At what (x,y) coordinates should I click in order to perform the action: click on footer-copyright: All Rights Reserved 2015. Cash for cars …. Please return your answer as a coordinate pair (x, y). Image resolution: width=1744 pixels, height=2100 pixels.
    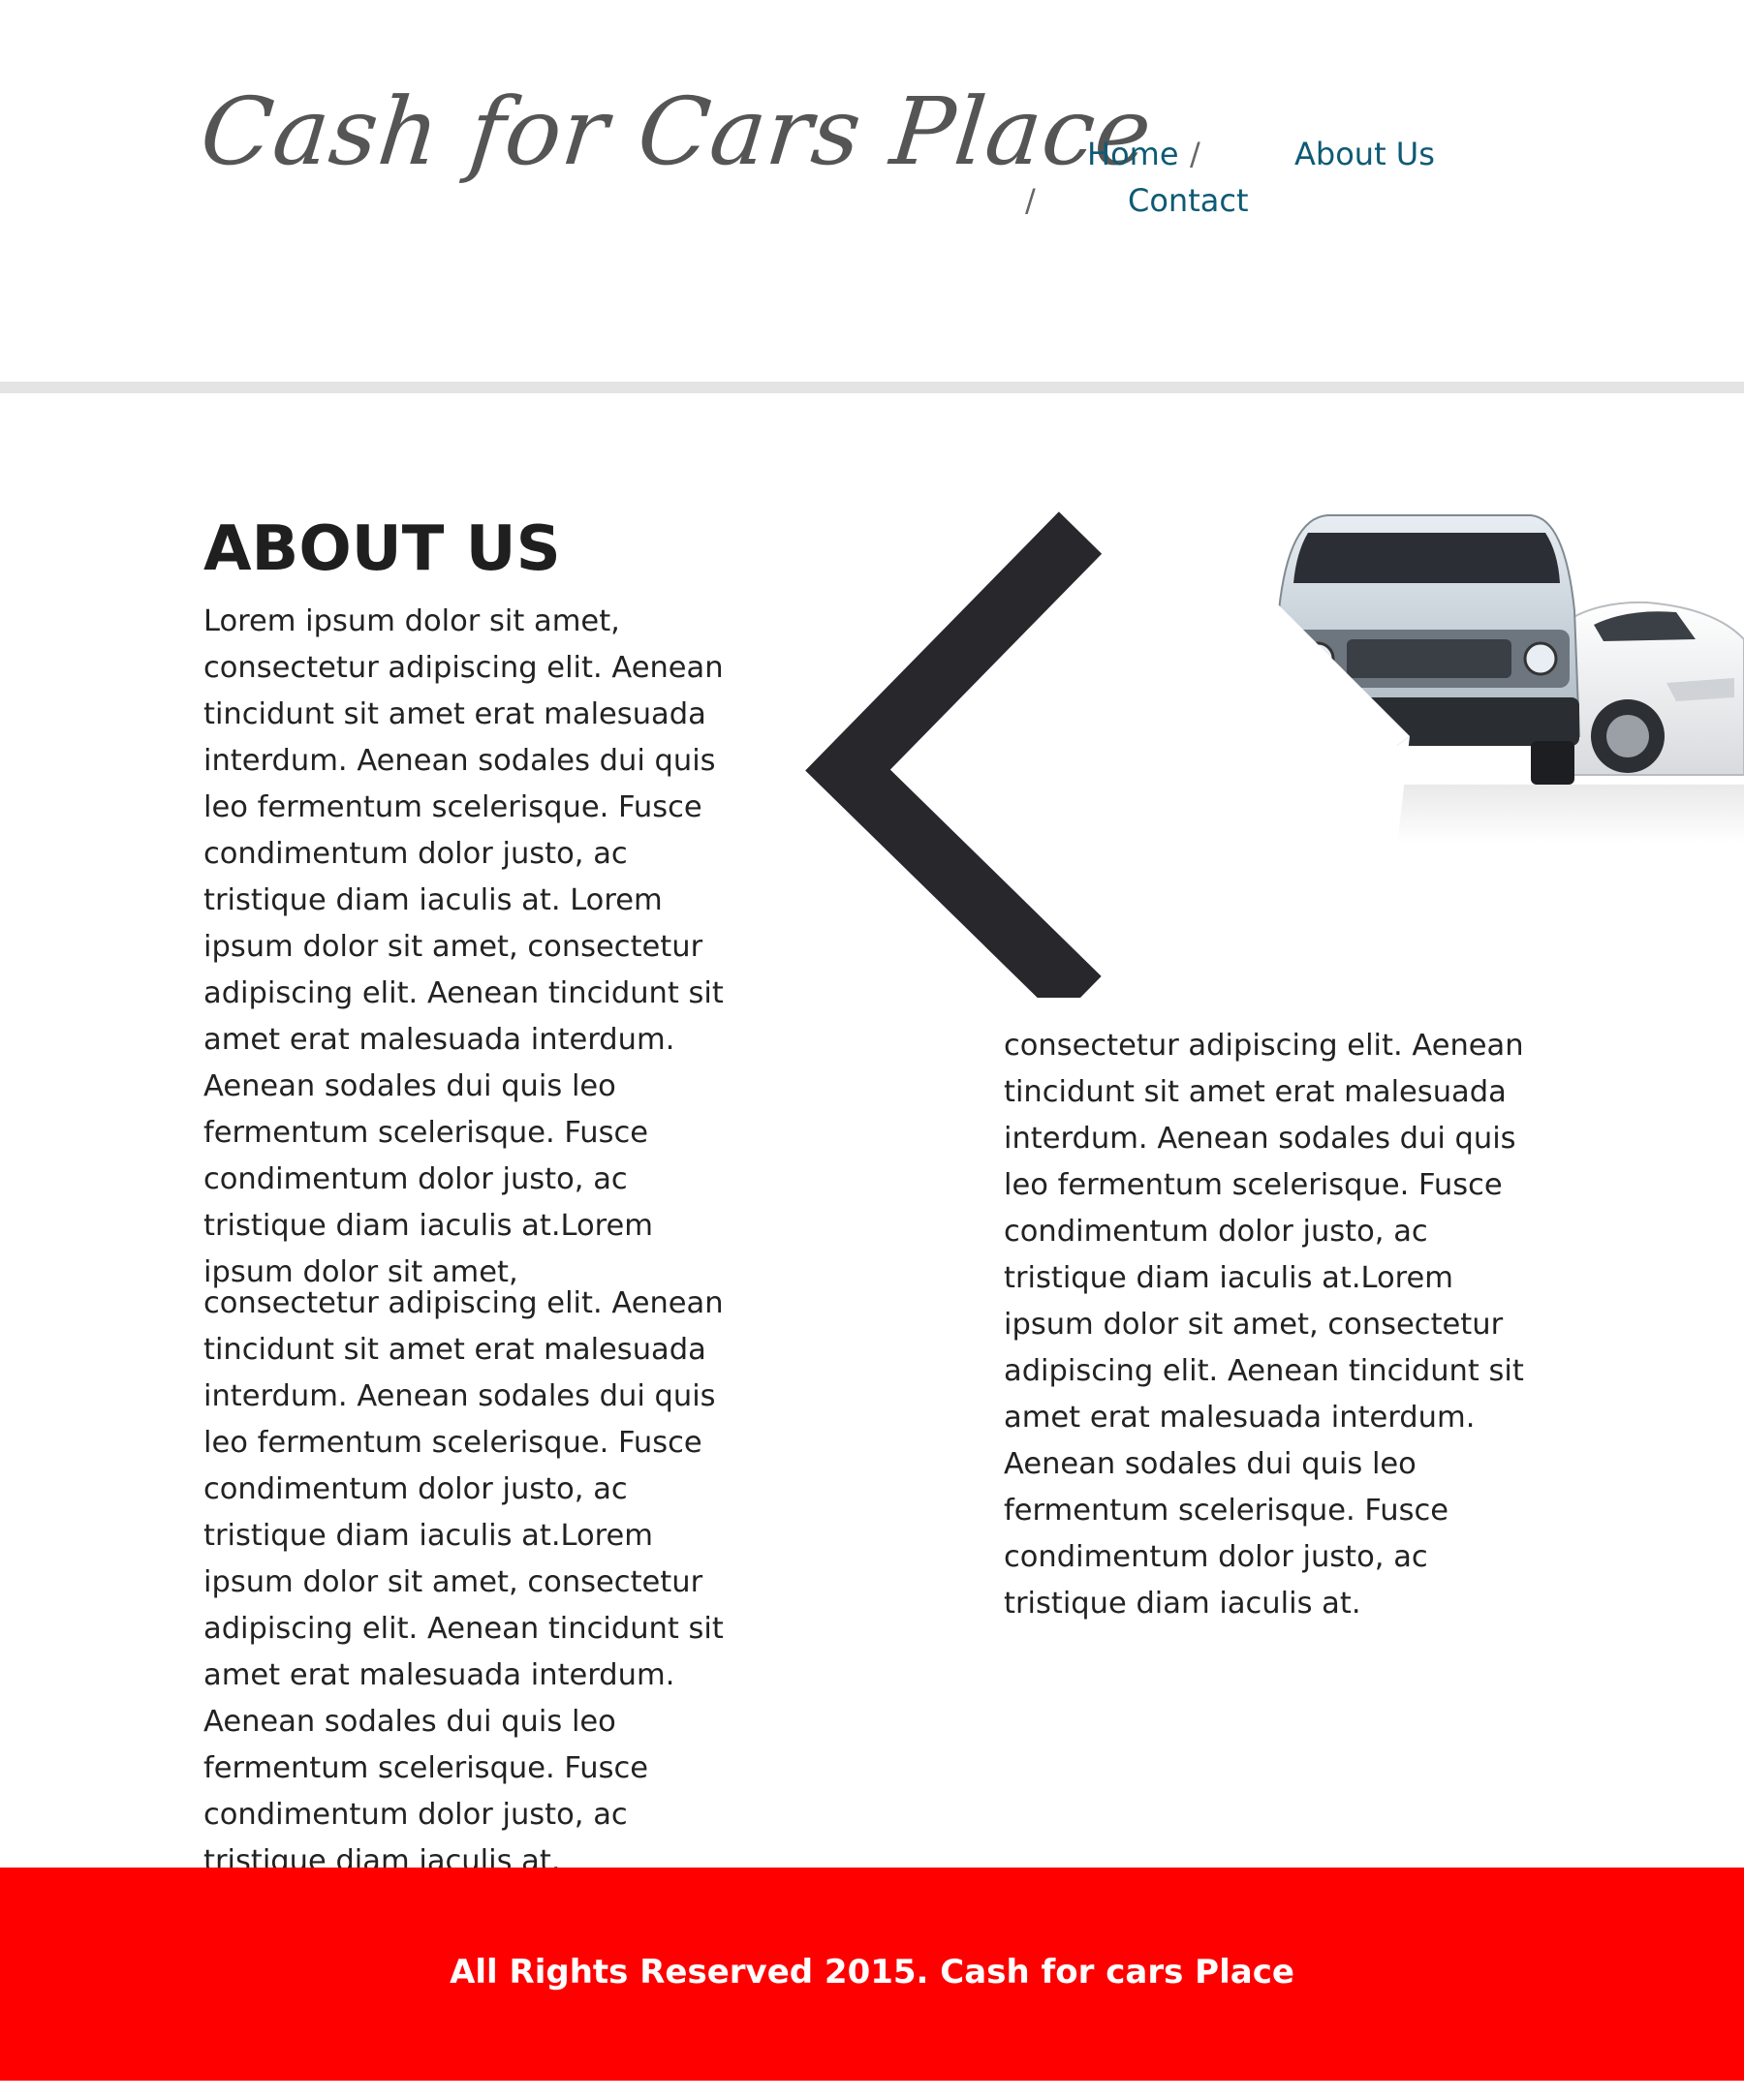
    Looking at the image, I should click on (872, 1972).